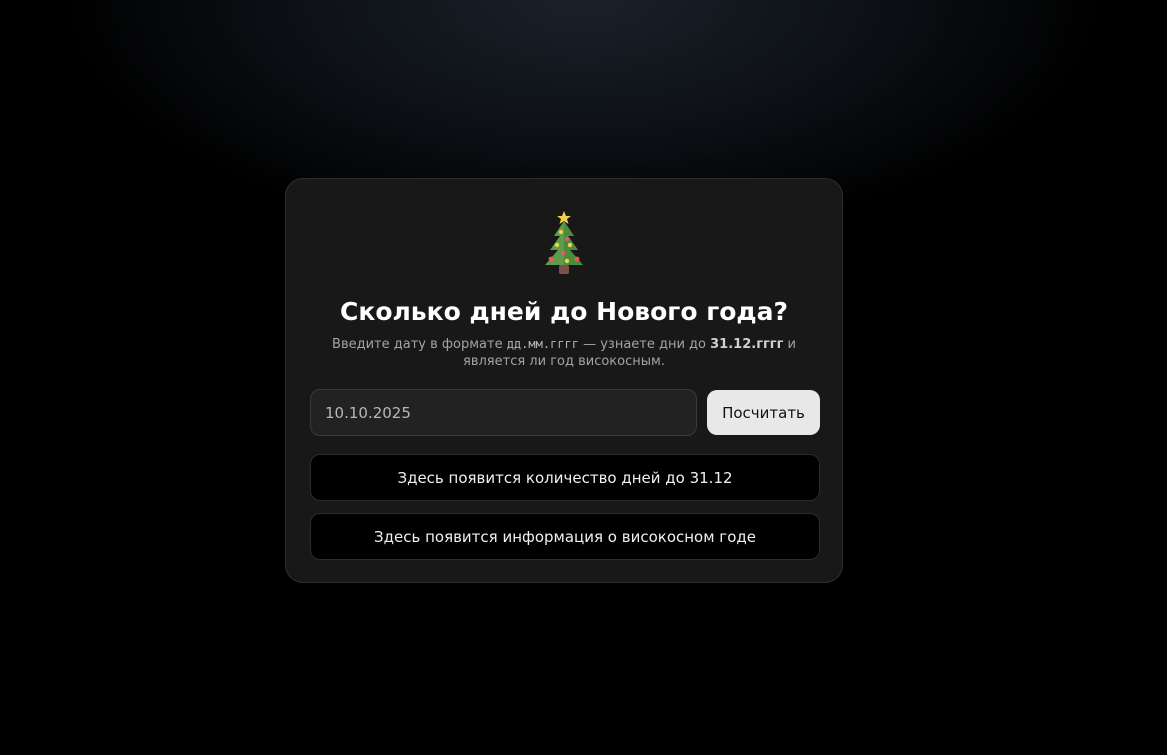  Describe the element at coordinates (763, 412) in the screenshot. I see `calculate-button: Посчитать` at that location.